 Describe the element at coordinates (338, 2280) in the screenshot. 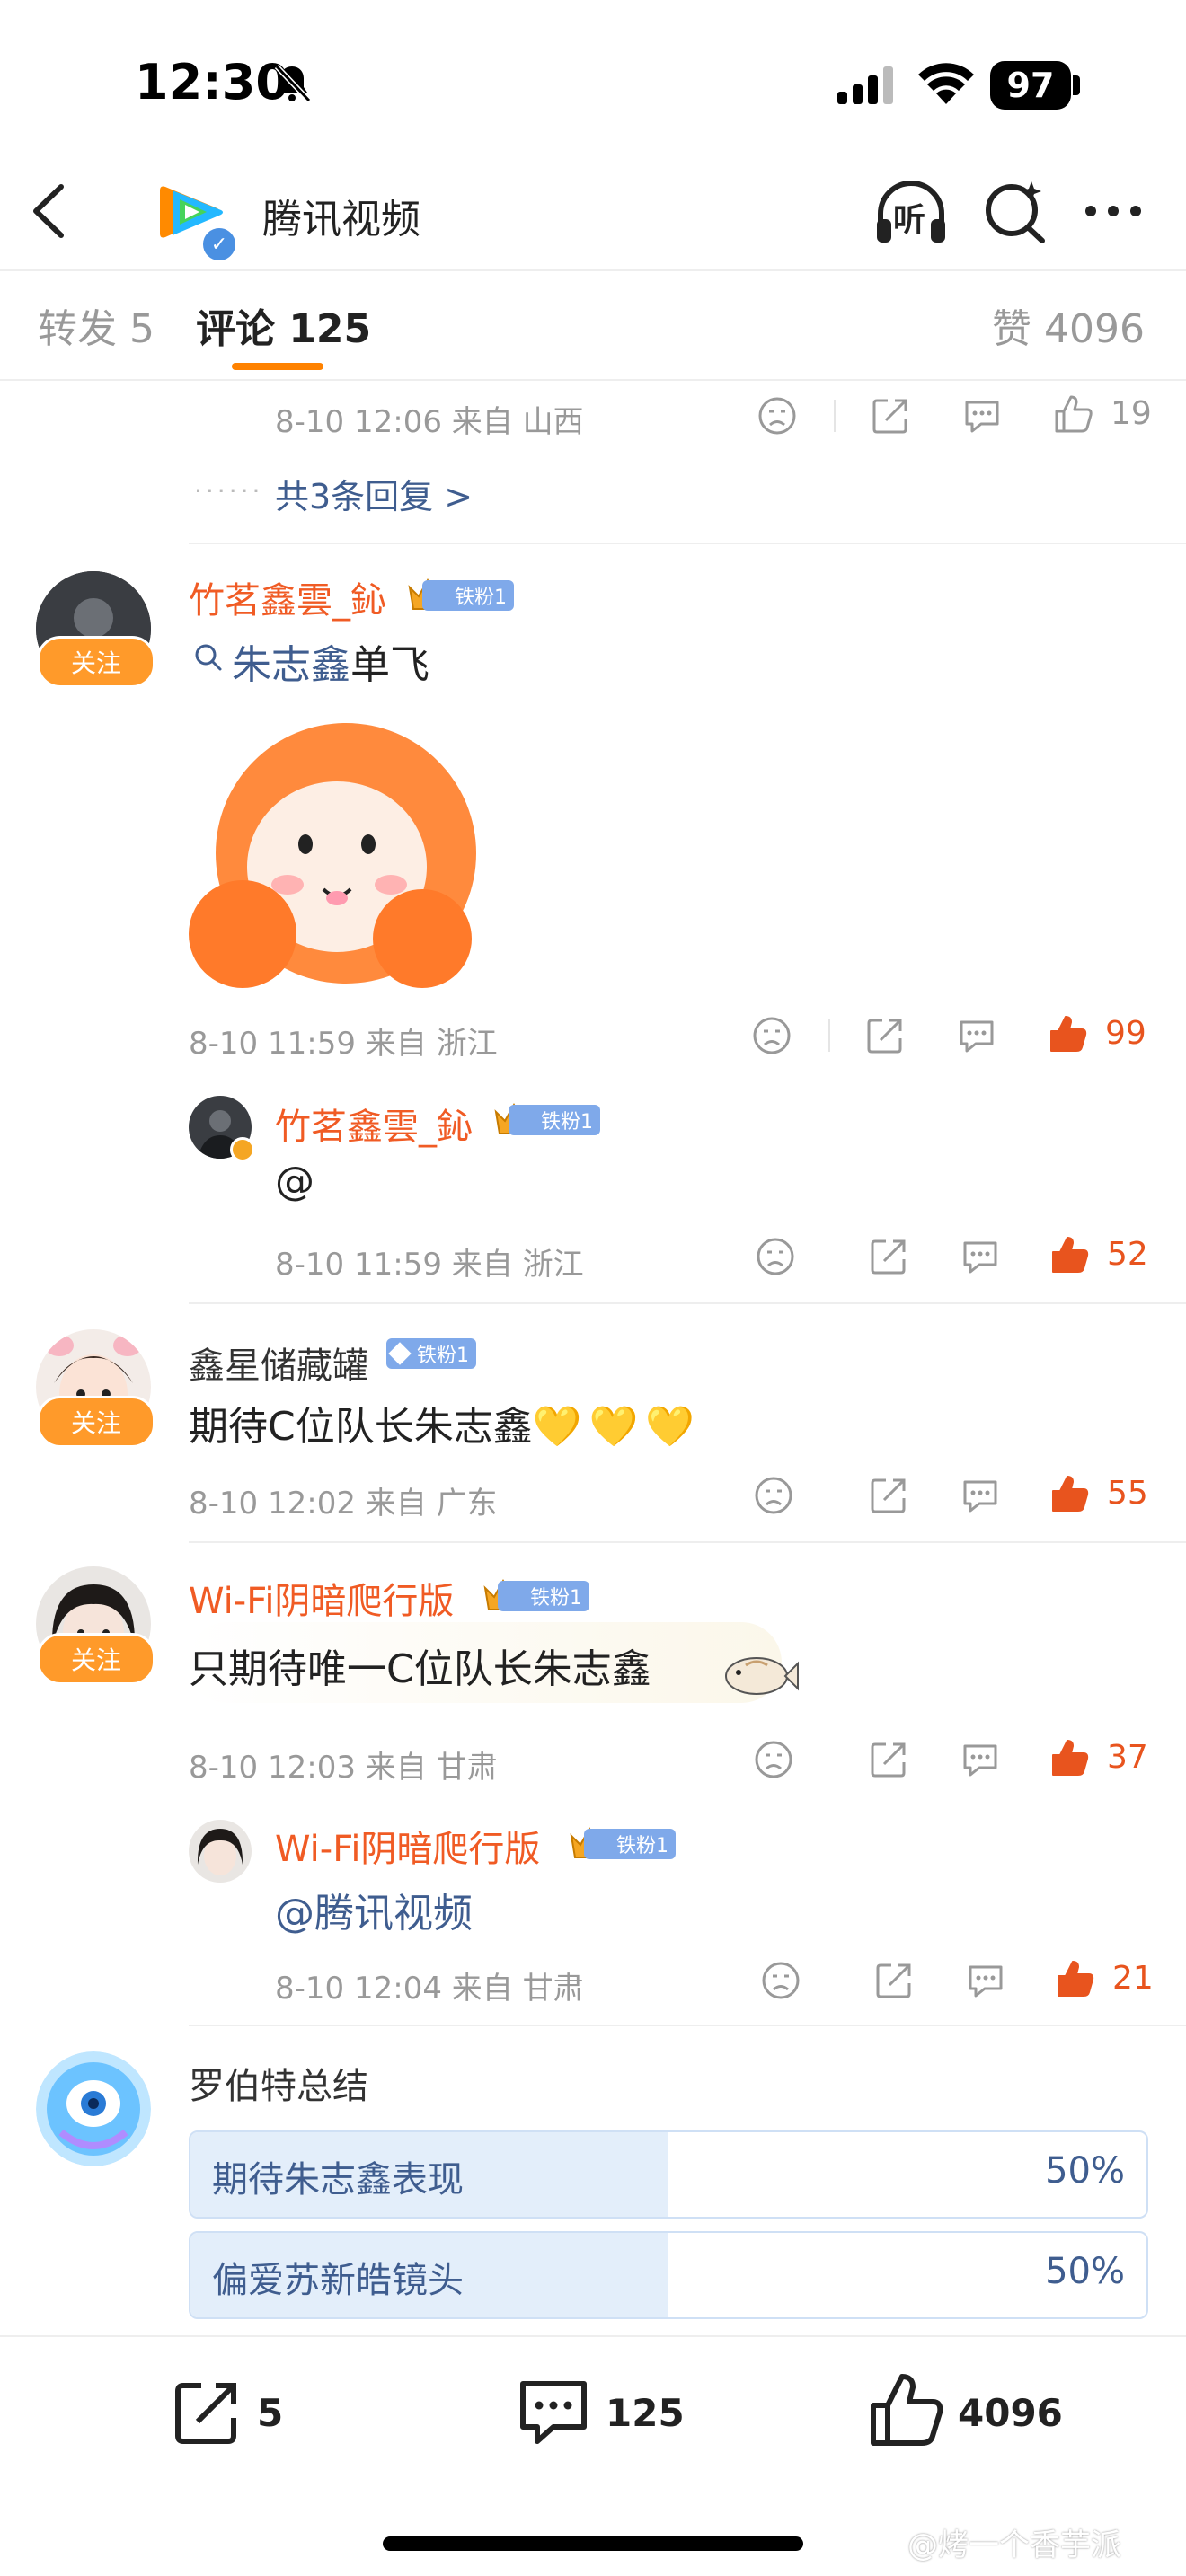

I see `poll-option-label: 偏爱苏新皓镜头` at that location.